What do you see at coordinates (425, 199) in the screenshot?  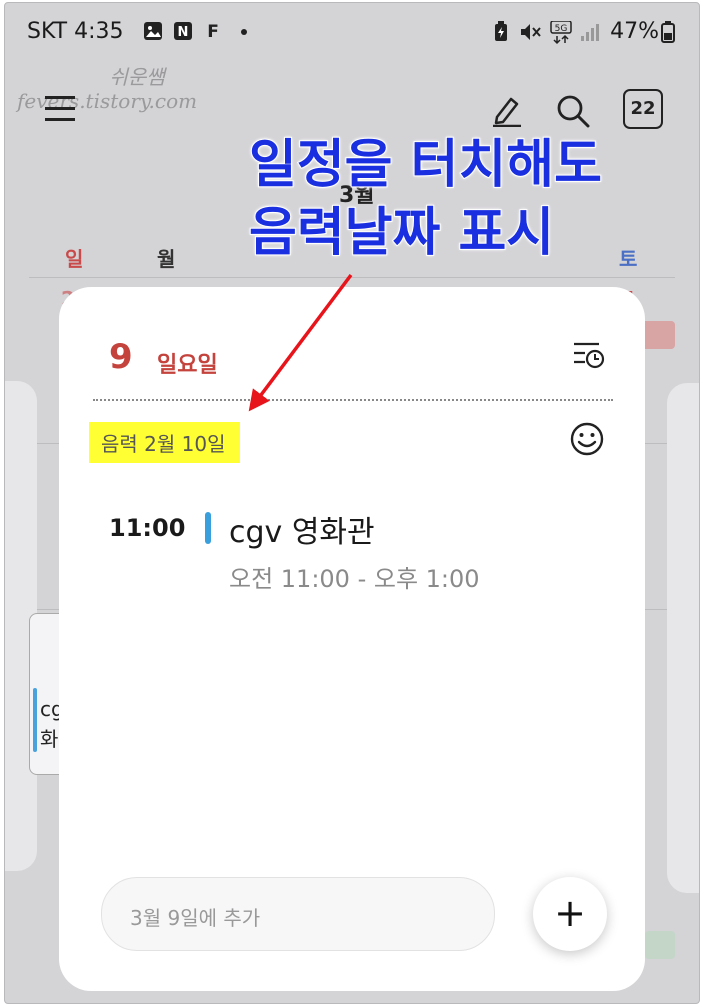 I see `annotation-text: 일정을 터치해도 음력날짜 표시` at bounding box center [425, 199].